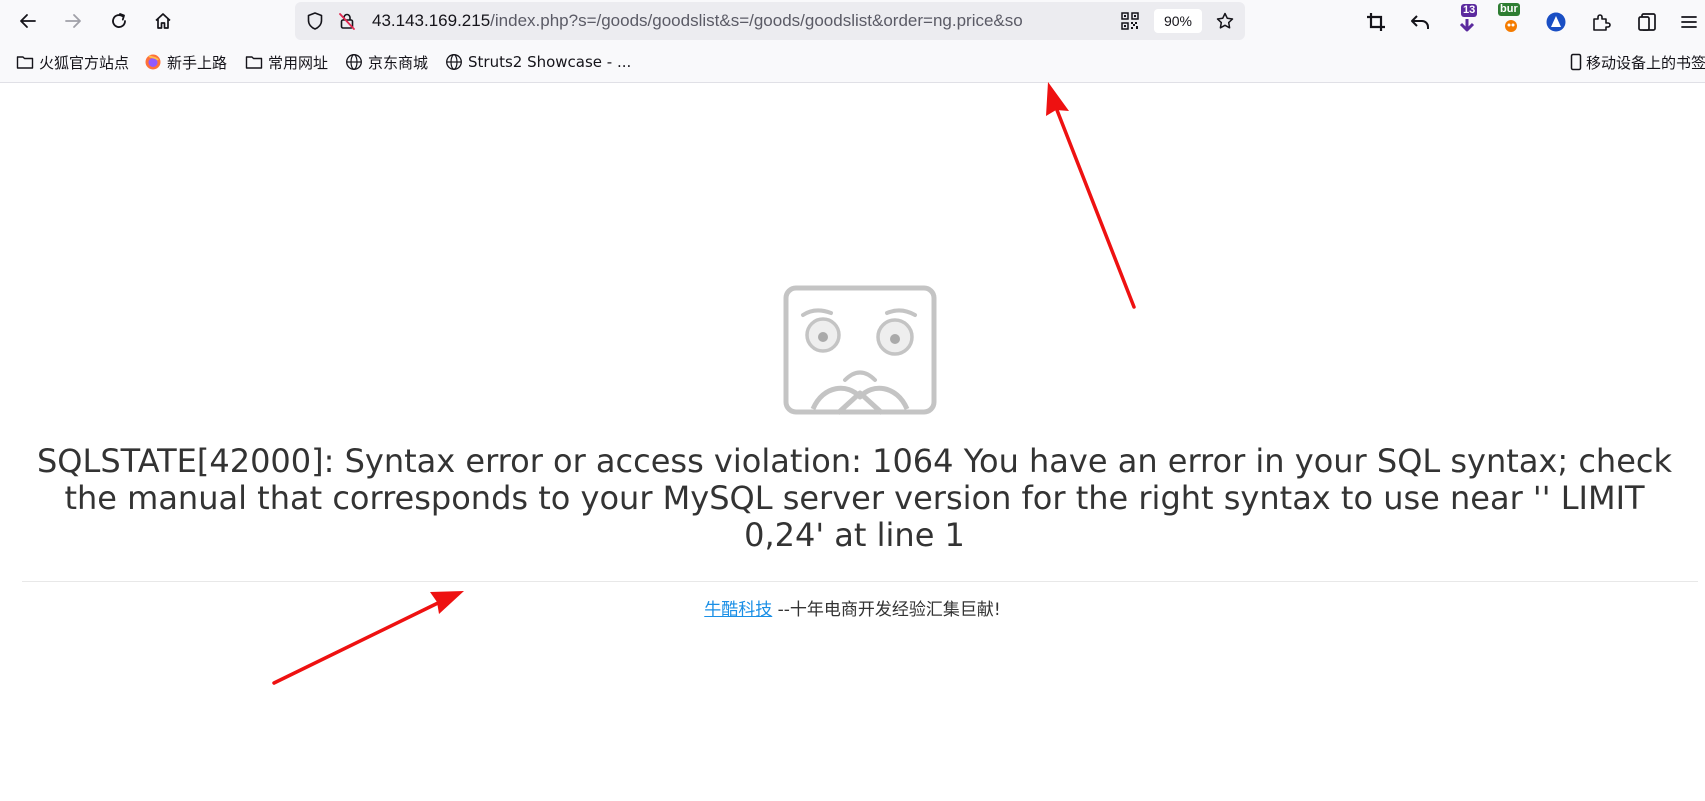  I want to click on bookmark-label: 新手上路, so click(197, 62).